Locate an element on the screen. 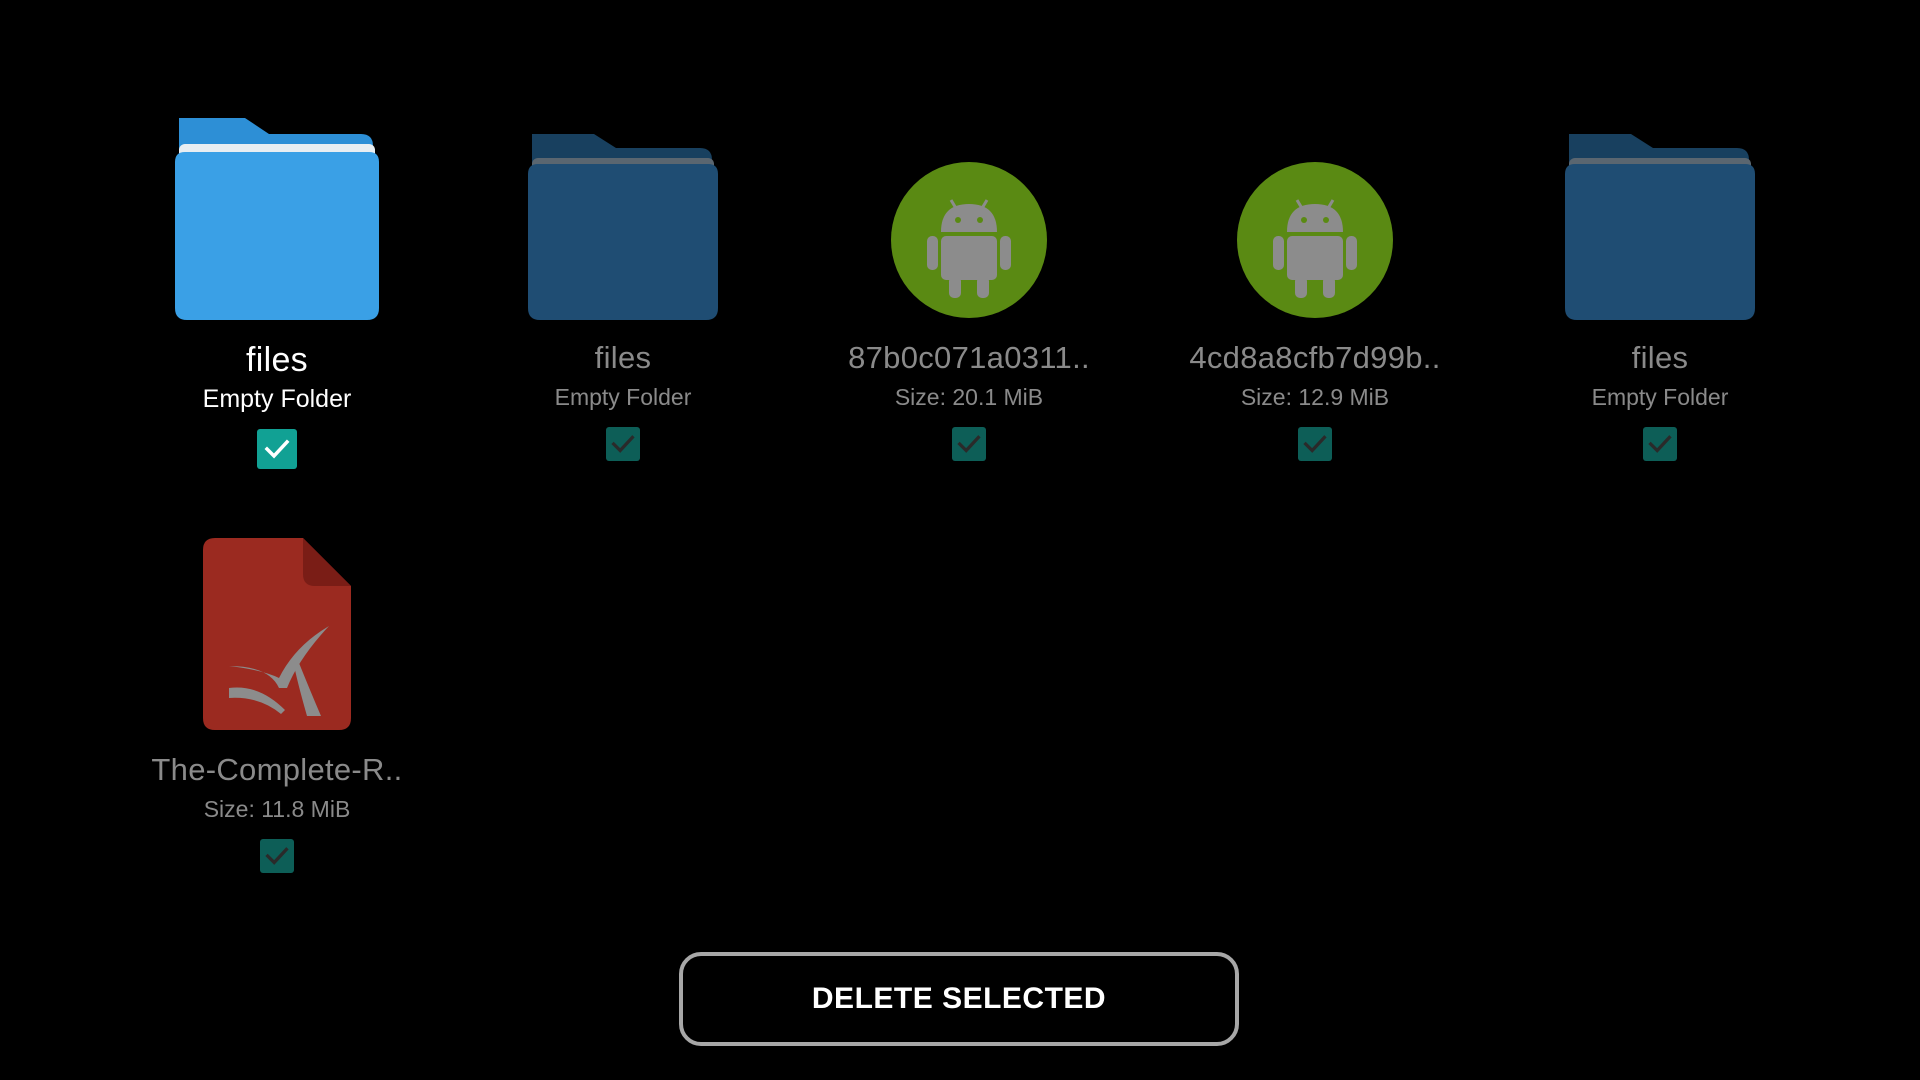 This screenshot has width=1920, height=1080. file-tile-files-2: files Empty Folder is located at coordinates (623, 297).